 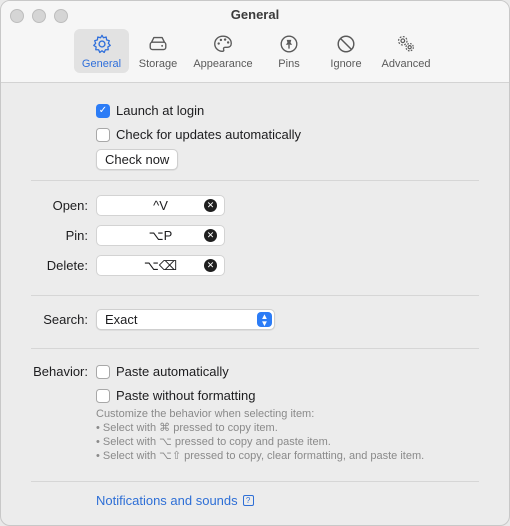 What do you see at coordinates (210, 205) in the screenshot?
I see `clear-open-shortcut-icon: ✕` at bounding box center [210, 205].